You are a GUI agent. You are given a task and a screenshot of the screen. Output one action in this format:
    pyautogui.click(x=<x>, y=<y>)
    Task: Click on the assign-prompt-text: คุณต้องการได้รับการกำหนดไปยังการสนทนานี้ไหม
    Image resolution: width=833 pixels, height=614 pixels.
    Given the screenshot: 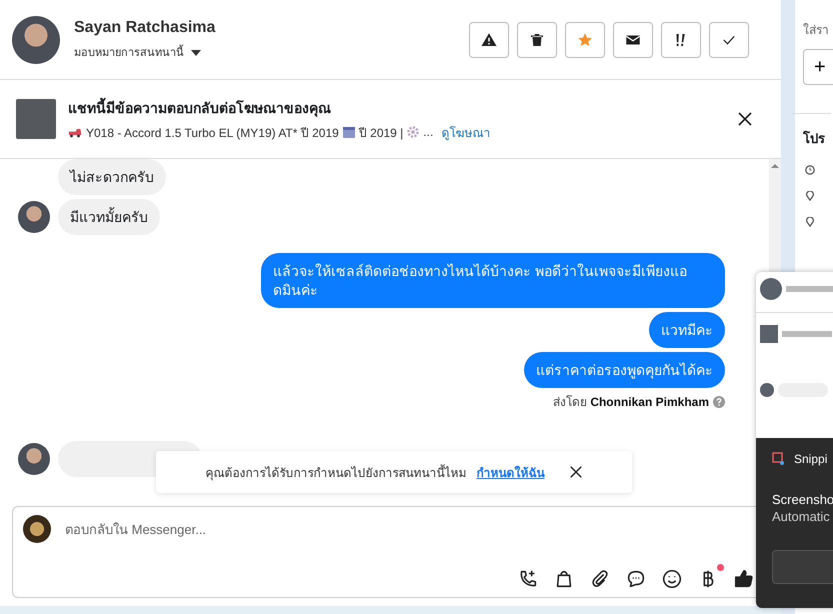 What is the action you would take?
    pyautogui.click(x=336, y=472)
    